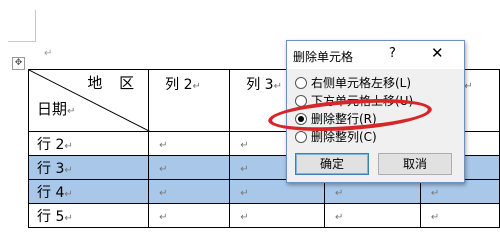 This screenshot has height=240, width=500. I want to click on table-row-selected: 行 4↵ ↵ ↵ ↵ ↵, so click(263, 191).